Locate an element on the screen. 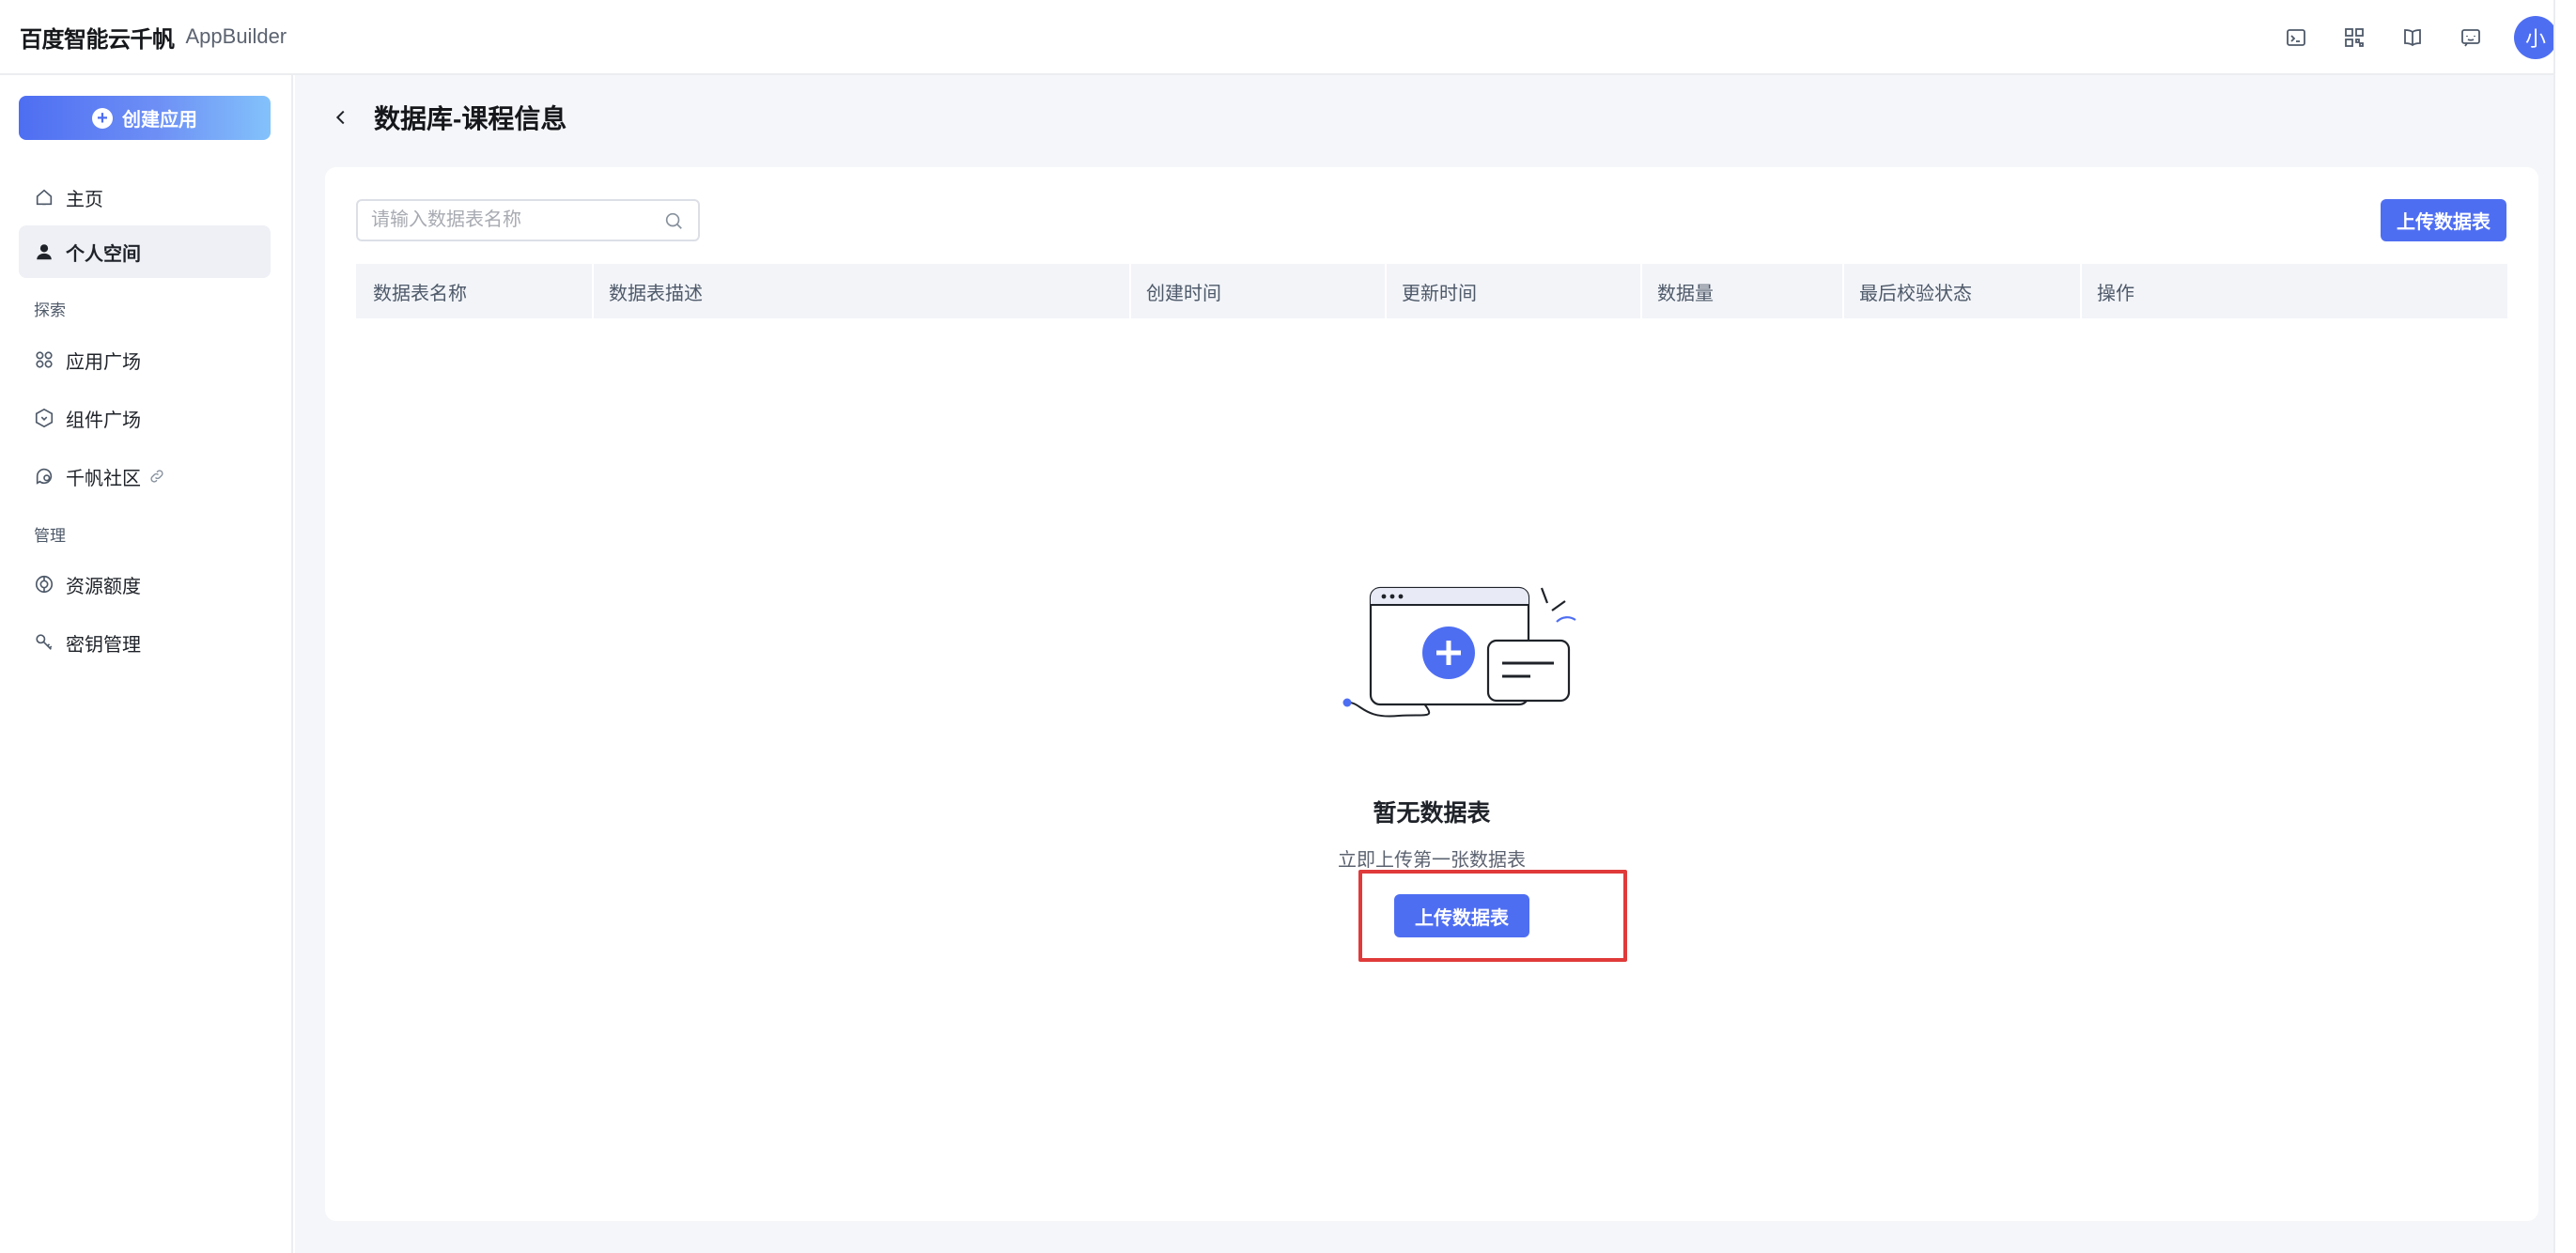  sidebar-item-label: 个人空间 is located at coordinates (103, 254).